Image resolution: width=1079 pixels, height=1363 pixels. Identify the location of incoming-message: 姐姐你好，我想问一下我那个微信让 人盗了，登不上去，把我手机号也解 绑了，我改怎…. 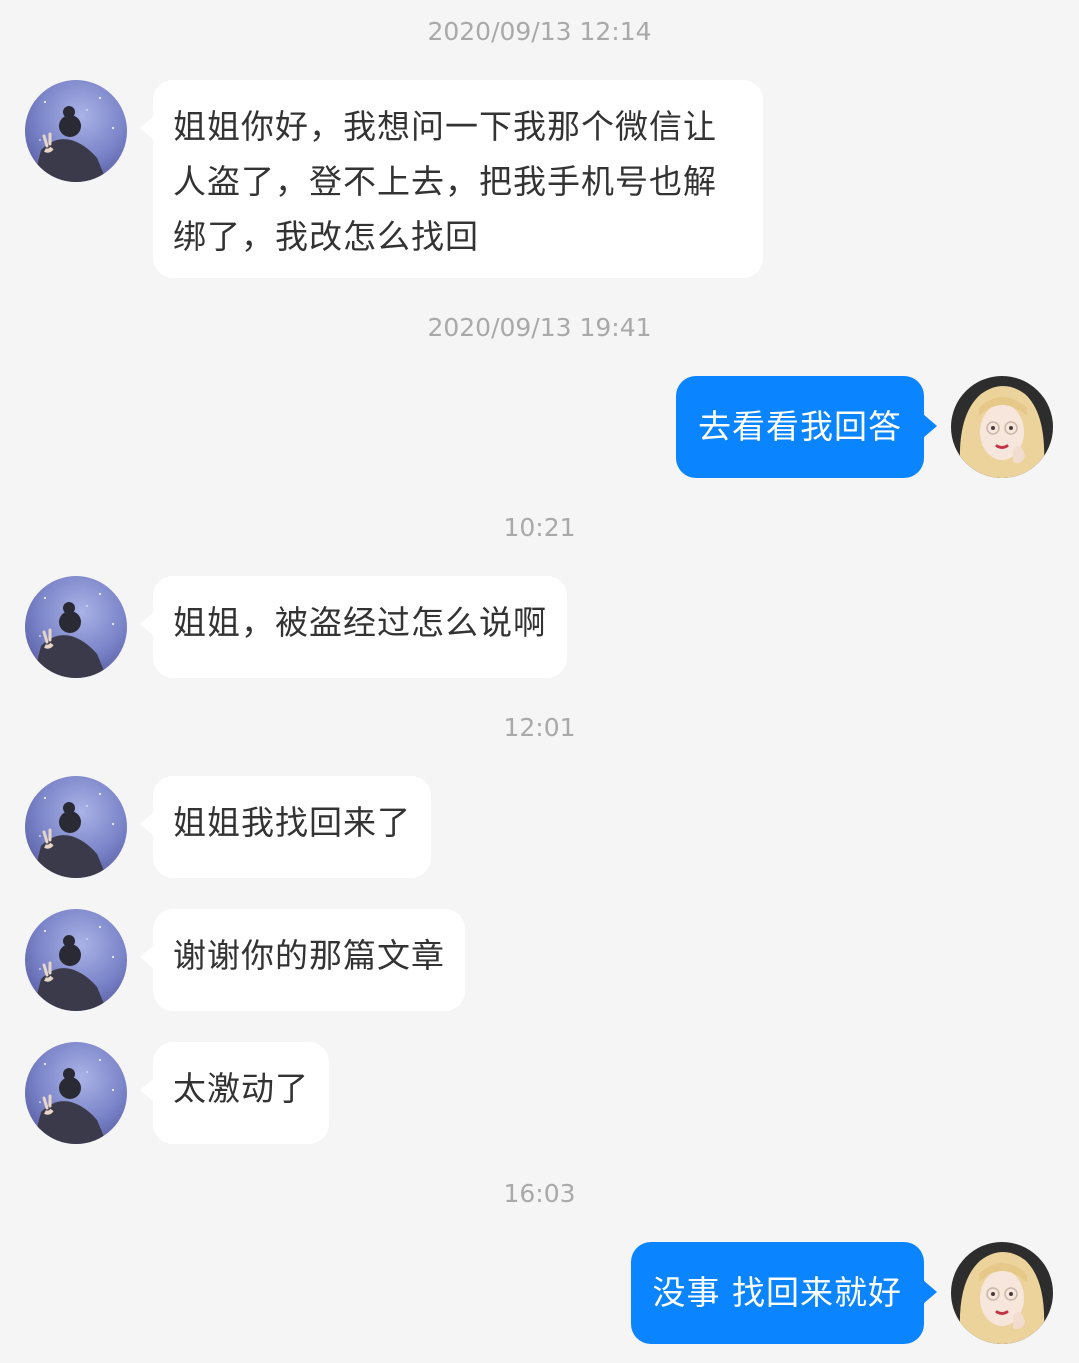
(451, 179).